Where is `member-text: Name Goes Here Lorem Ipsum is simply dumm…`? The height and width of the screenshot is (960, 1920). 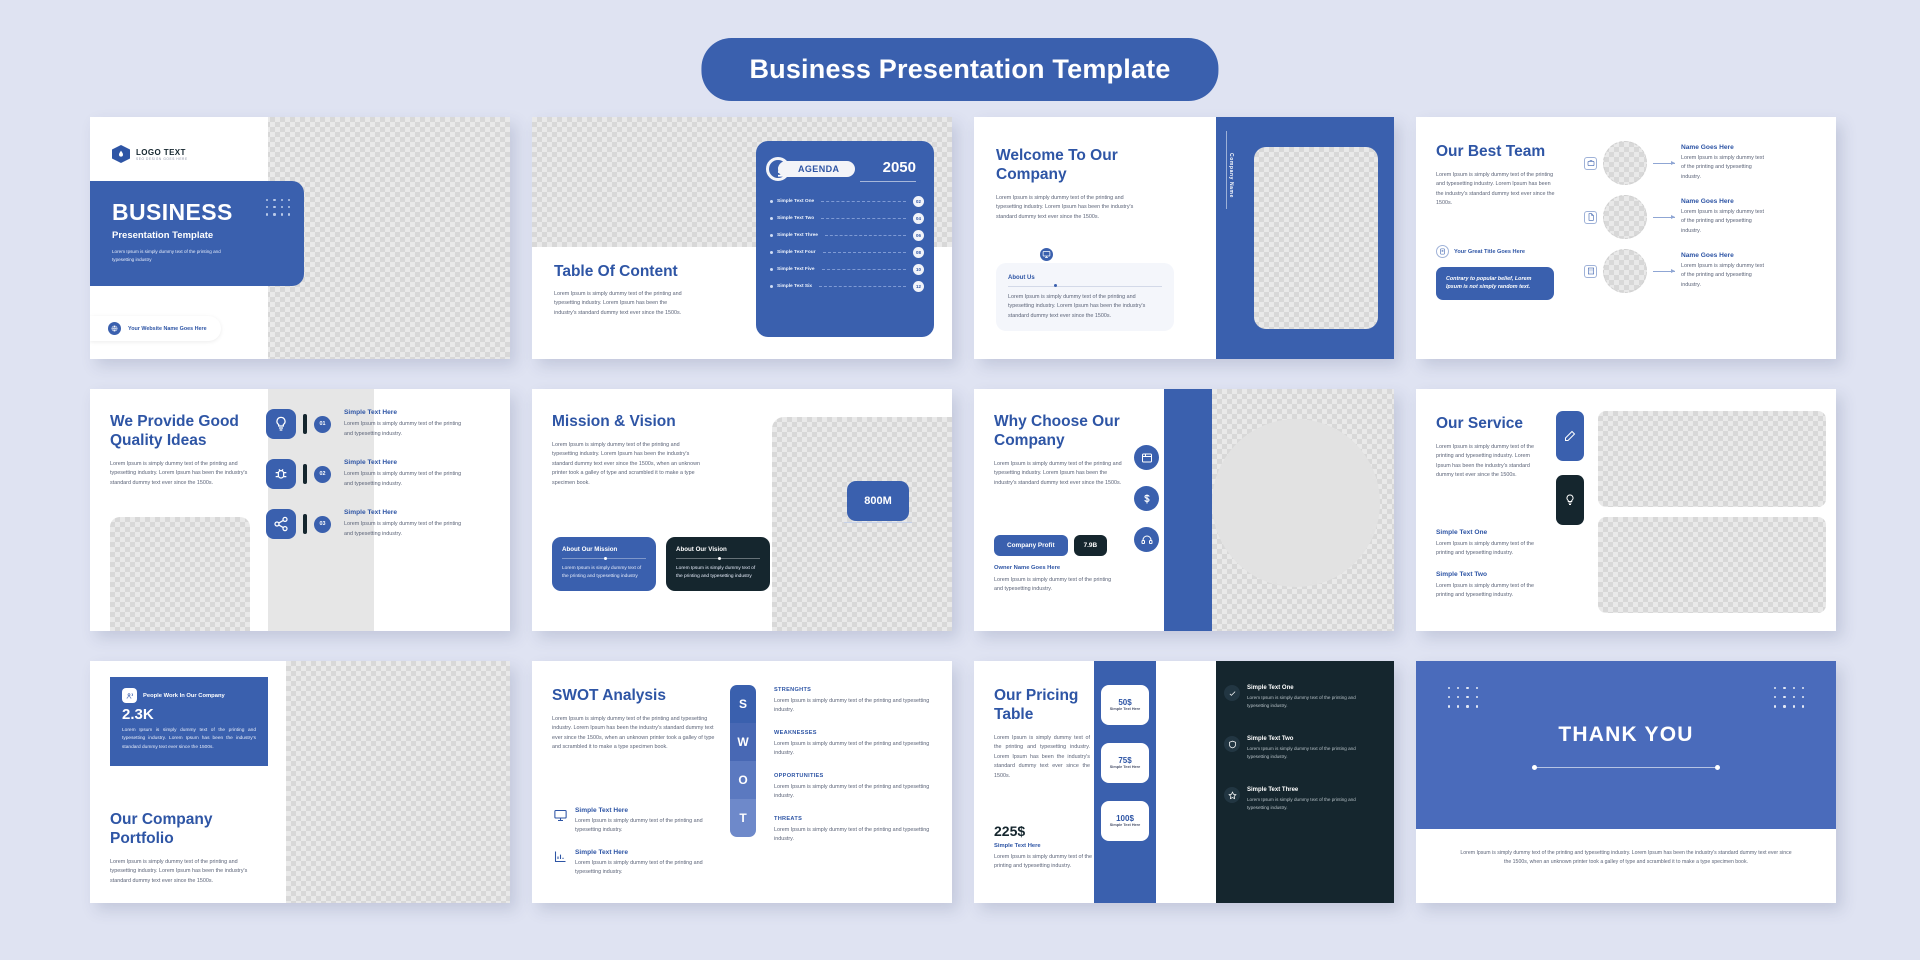 member-text: Name Goes Here Lorem Ipsum is simply dumm… is located at coordinates (1725, 163).